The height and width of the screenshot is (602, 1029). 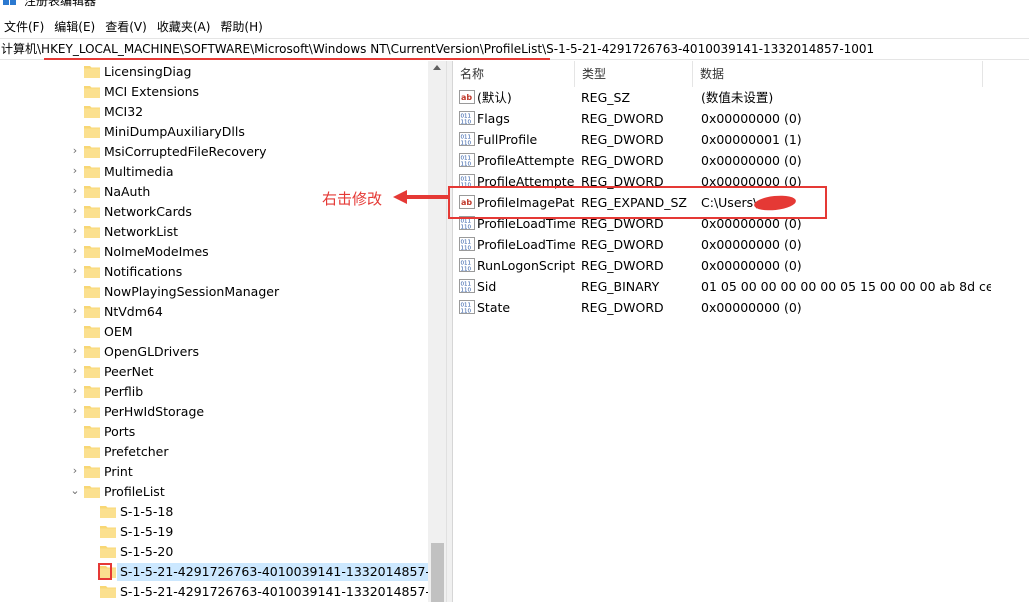 I want to click on menu-edit: 编辑(E), so click(x=74, y=27).